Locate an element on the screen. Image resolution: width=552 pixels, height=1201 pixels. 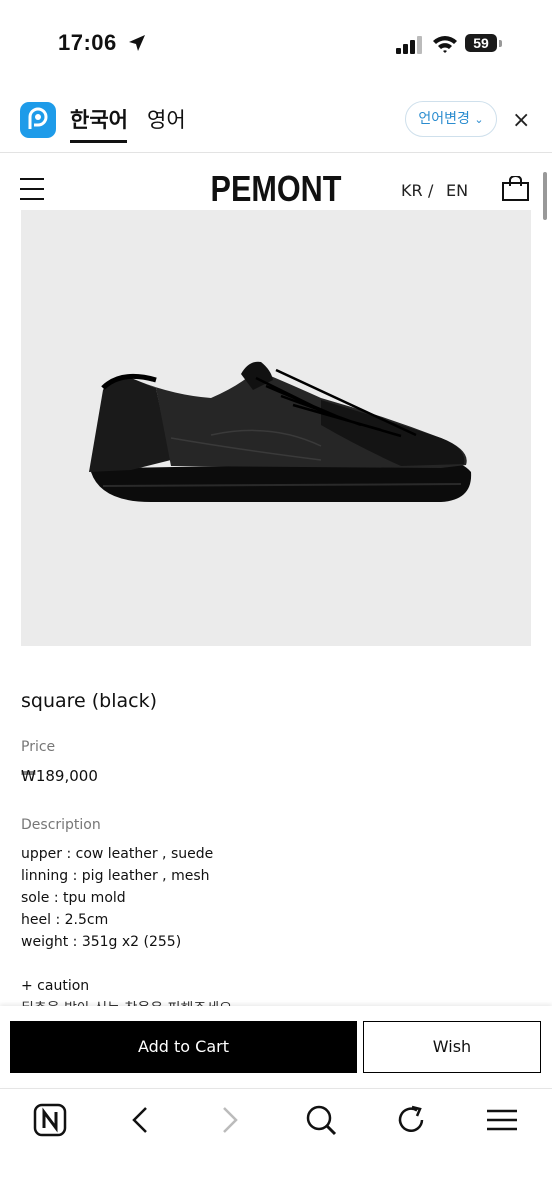
location-arrow-icon is located at coordinates (137, 43).